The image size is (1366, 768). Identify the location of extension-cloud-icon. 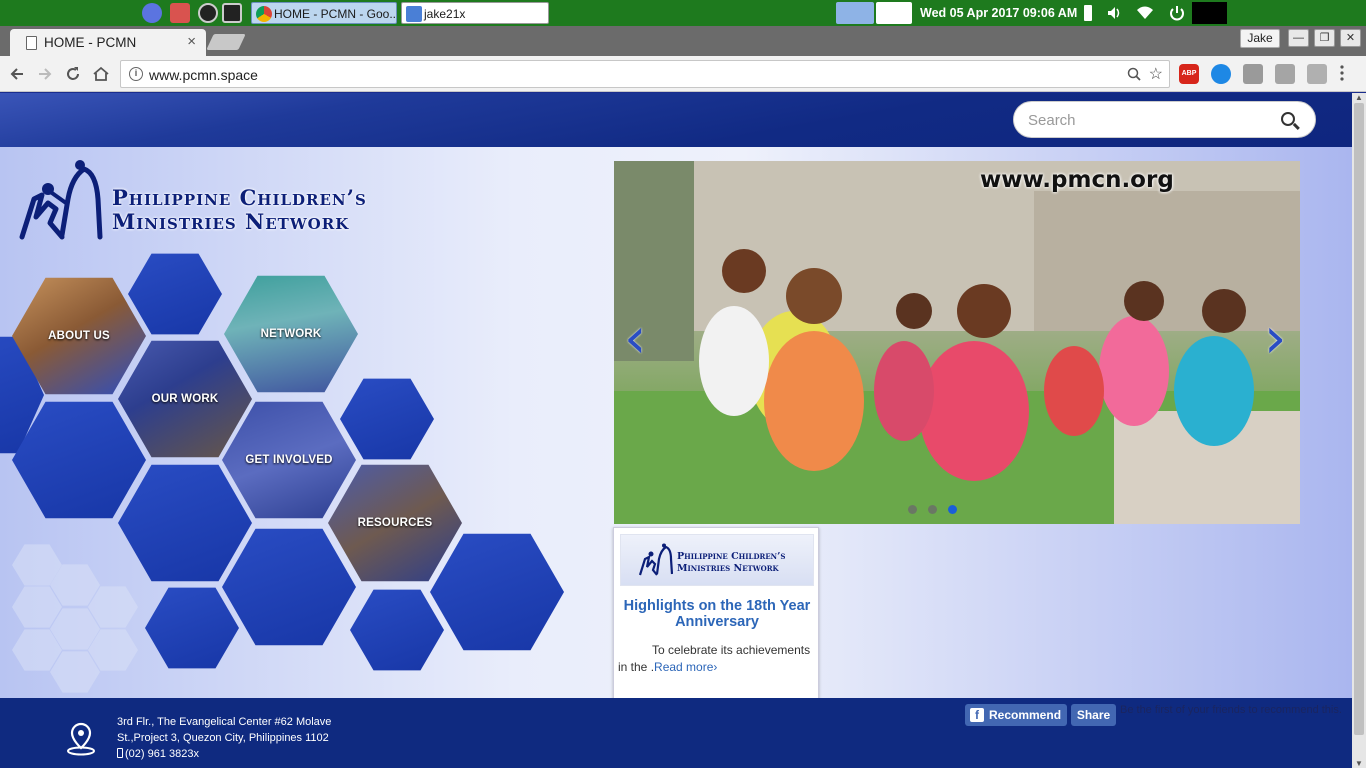
(1253, 74).